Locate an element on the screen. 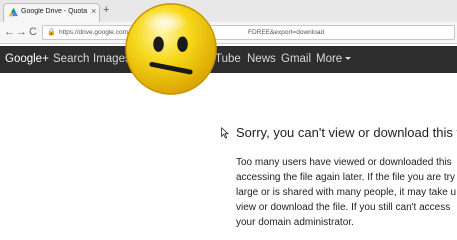 The width and height of the screenshot is (457, 240). neutral-face-emoji-icon is located at coordinates (171, 49).